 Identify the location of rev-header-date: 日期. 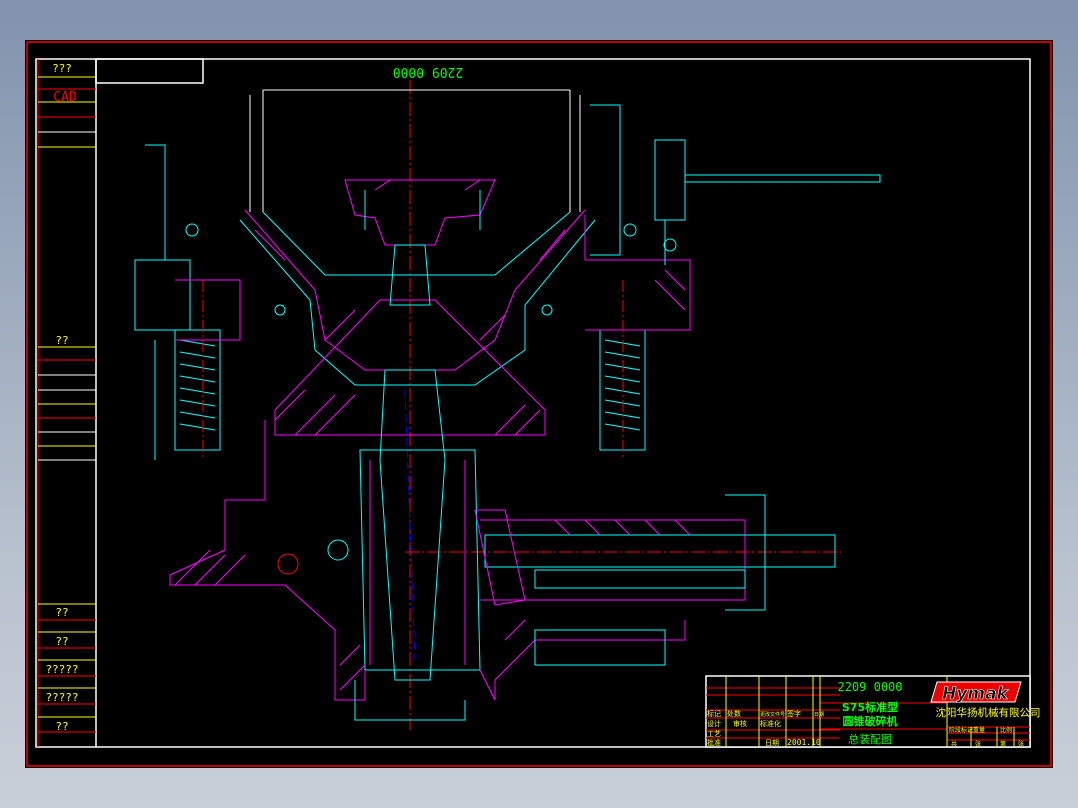
(819, 715).